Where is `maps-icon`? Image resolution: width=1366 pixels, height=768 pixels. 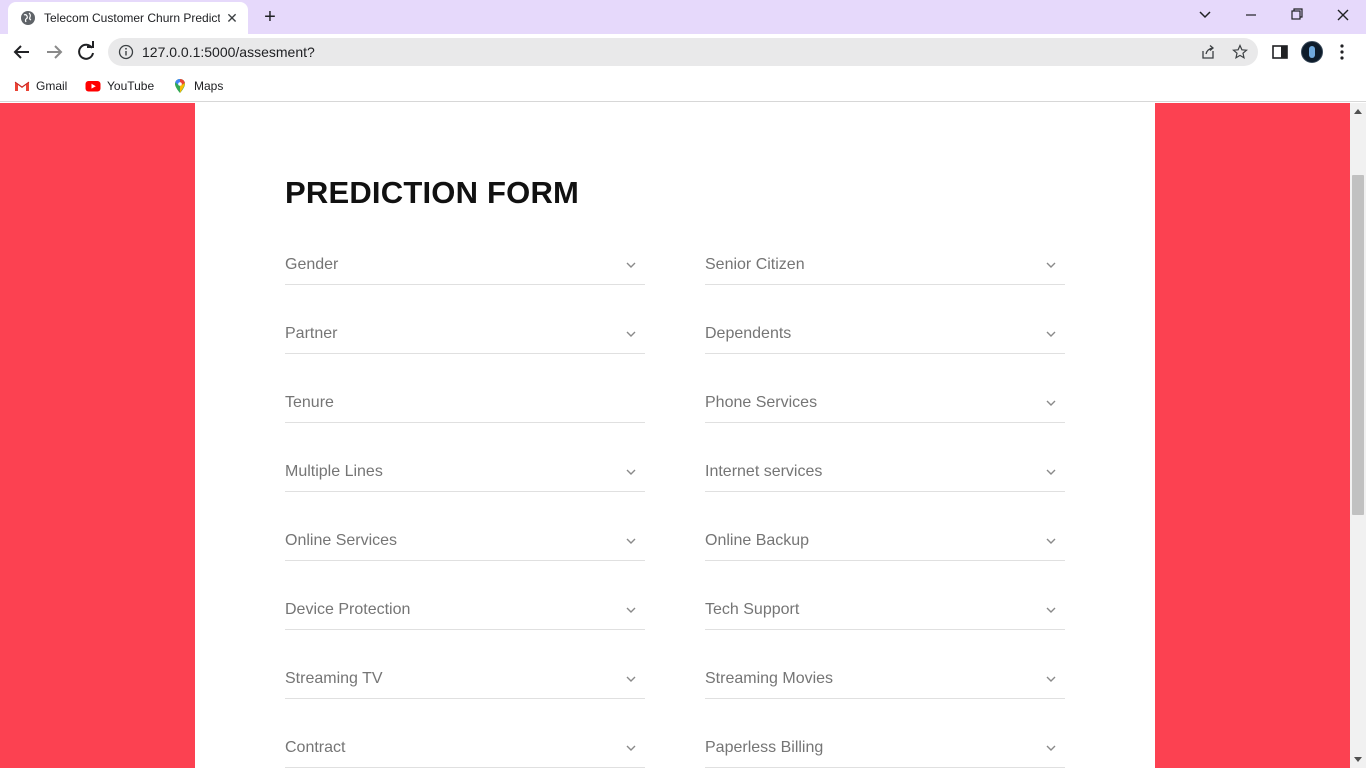 maps-icon is located at coordinates (180, 85).